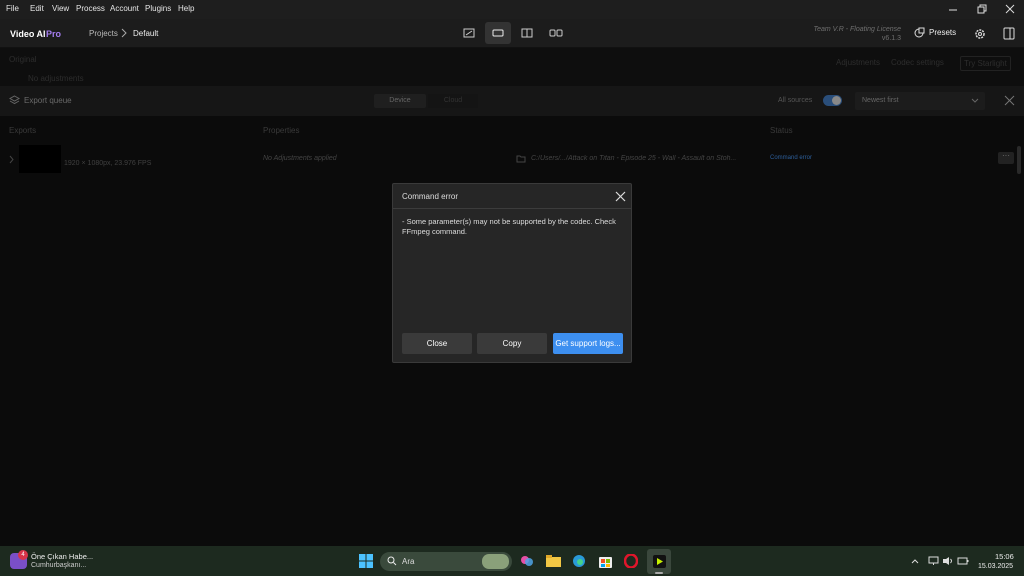 The width and height of the screenshot is (1024, 576). What do you see at coordinates (40, 159) in the screenshot?
I see `video-thumbnail` at bounding box center [40, 159].